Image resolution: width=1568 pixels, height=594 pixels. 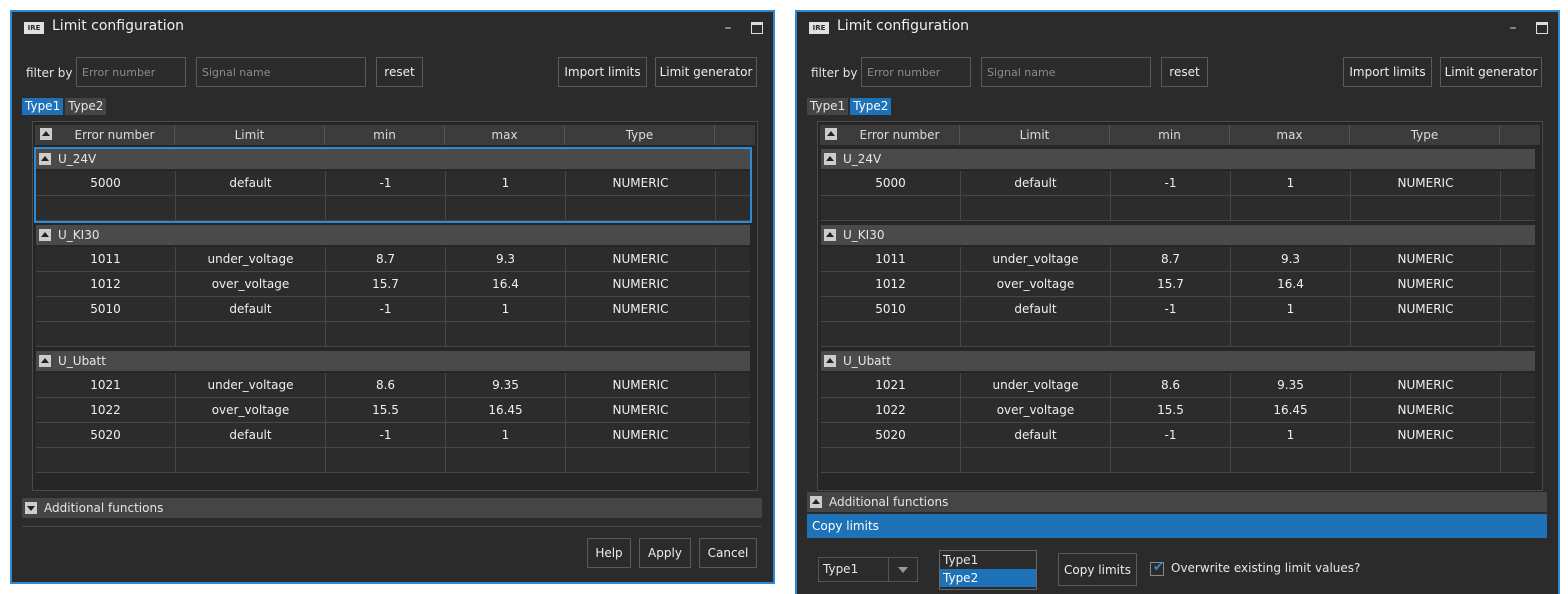 What do you see at coordinates (988, 570) in the screenshot?
I see `copy-target-list: Type1 Type2` at bounding box center [988, 570].